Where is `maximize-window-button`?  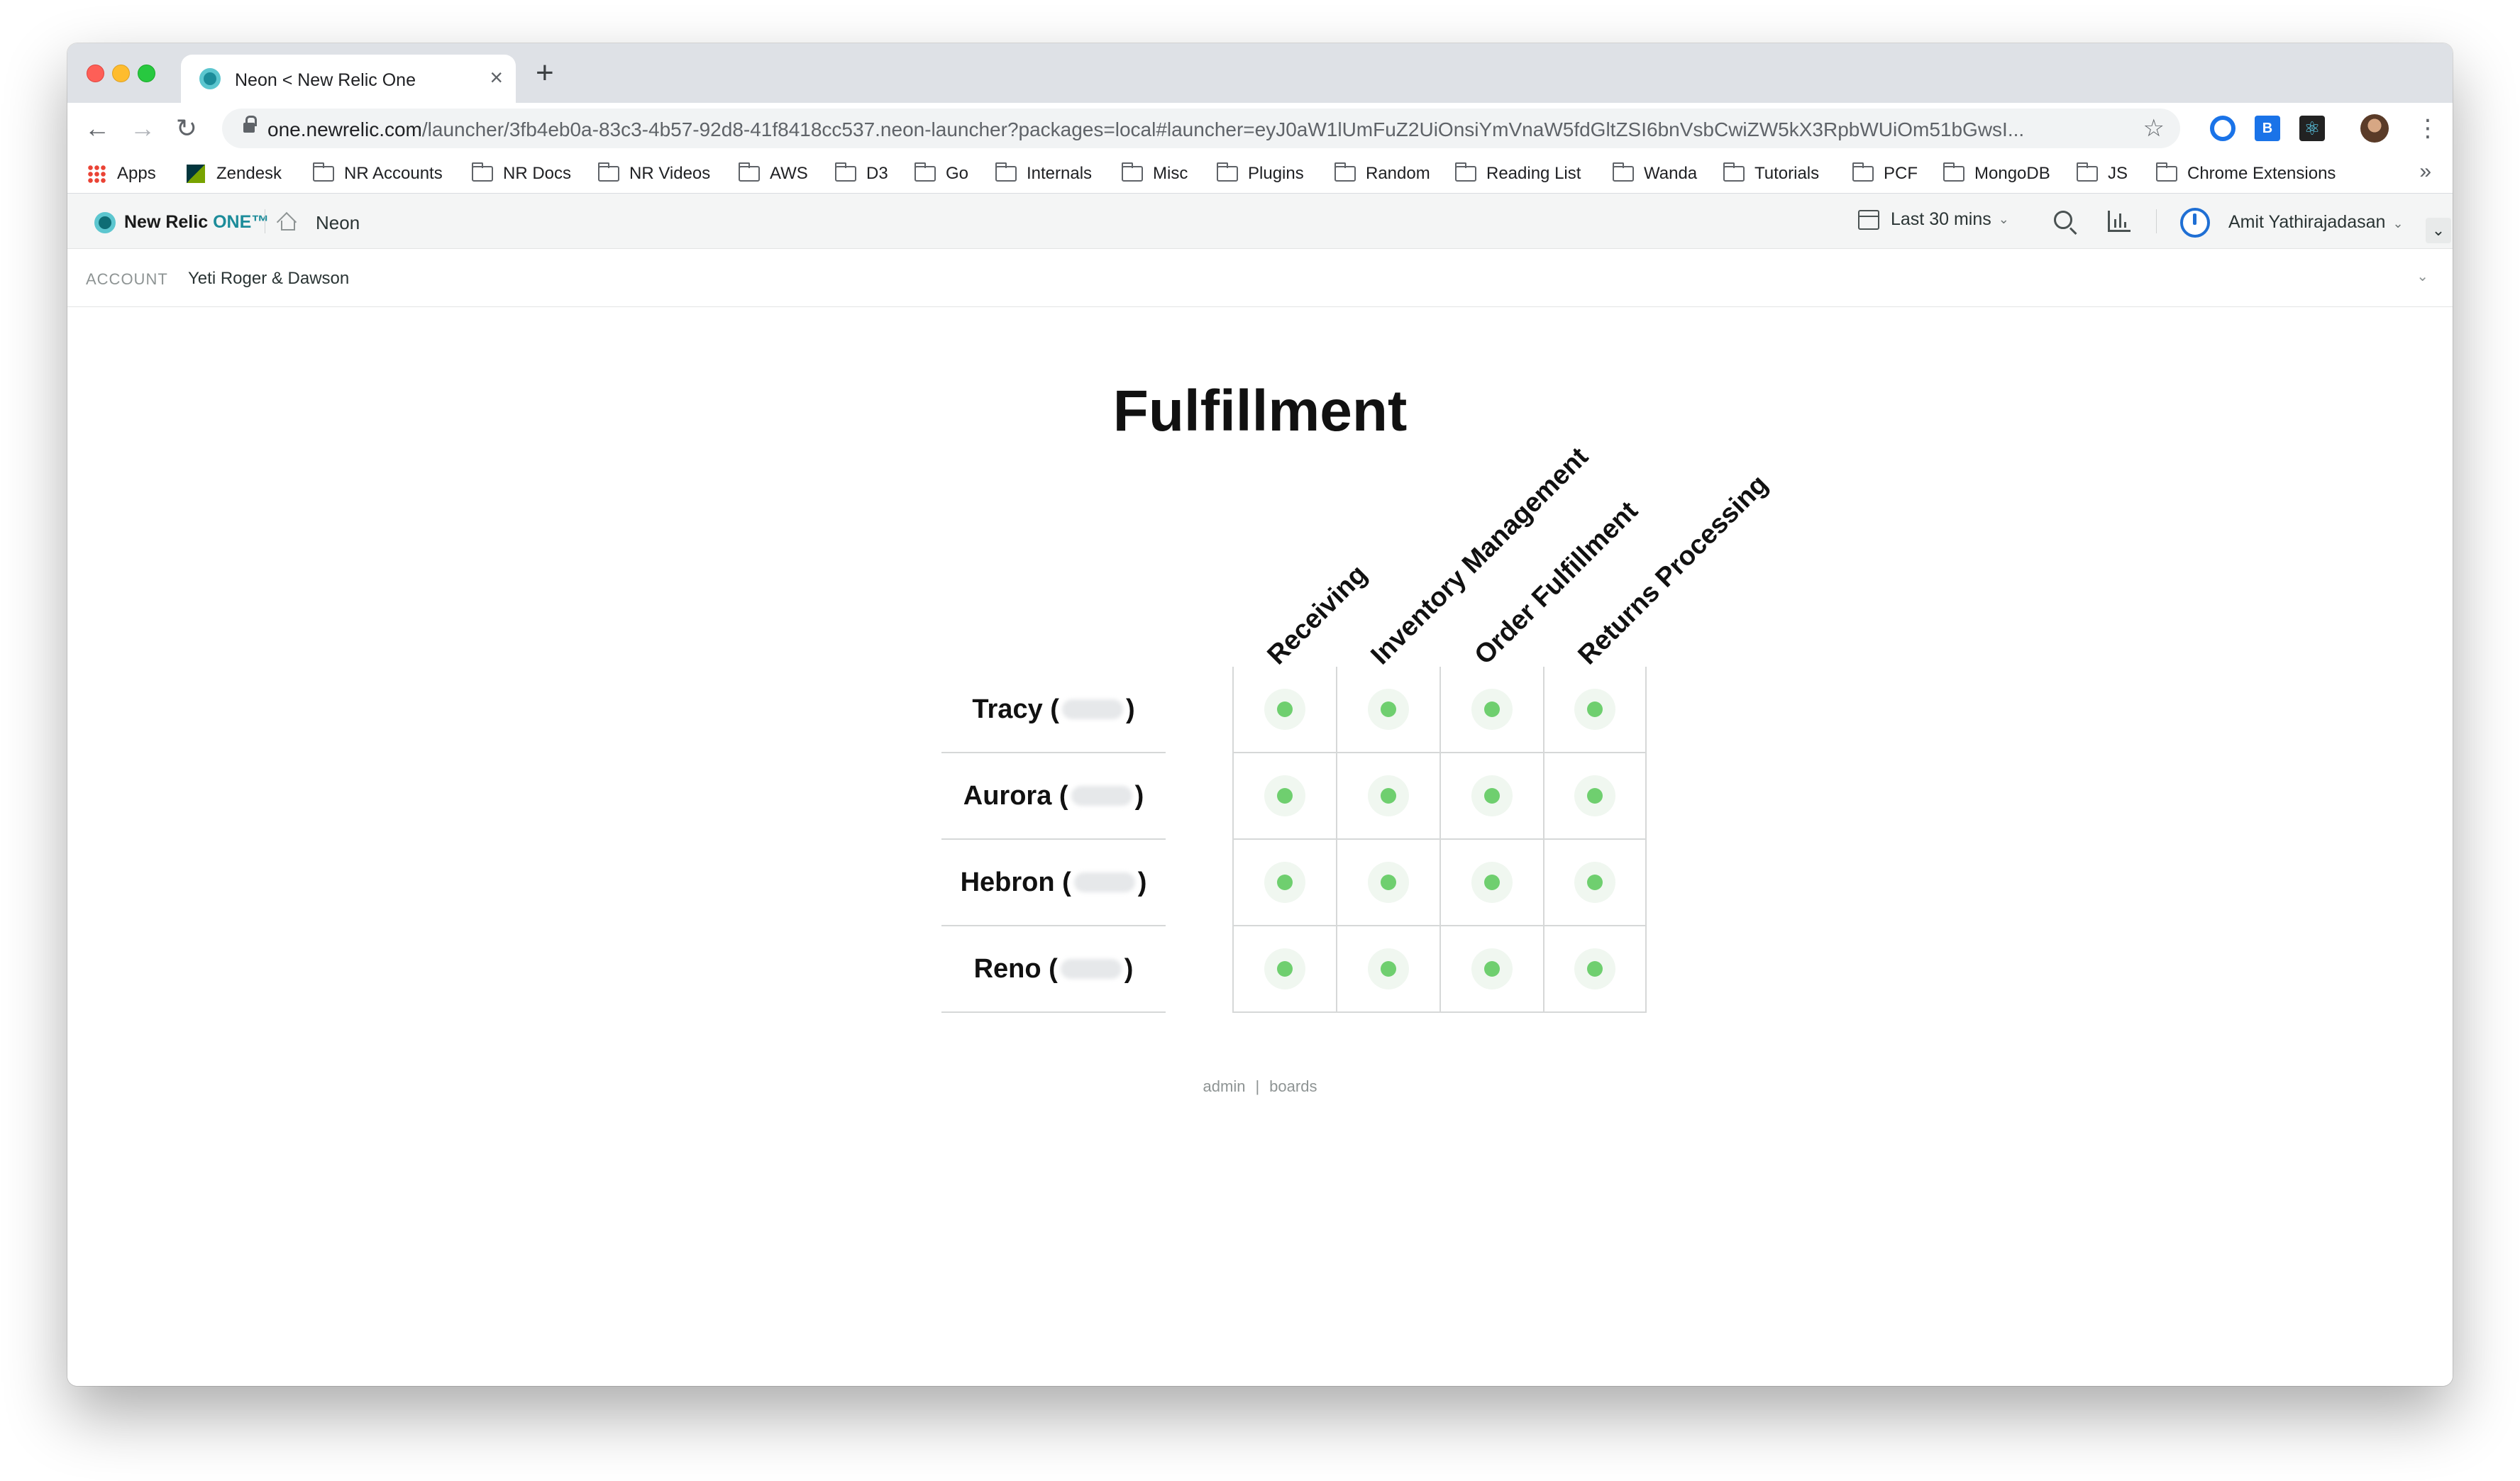
maximize-window-button is located at coordinates (146, 73).